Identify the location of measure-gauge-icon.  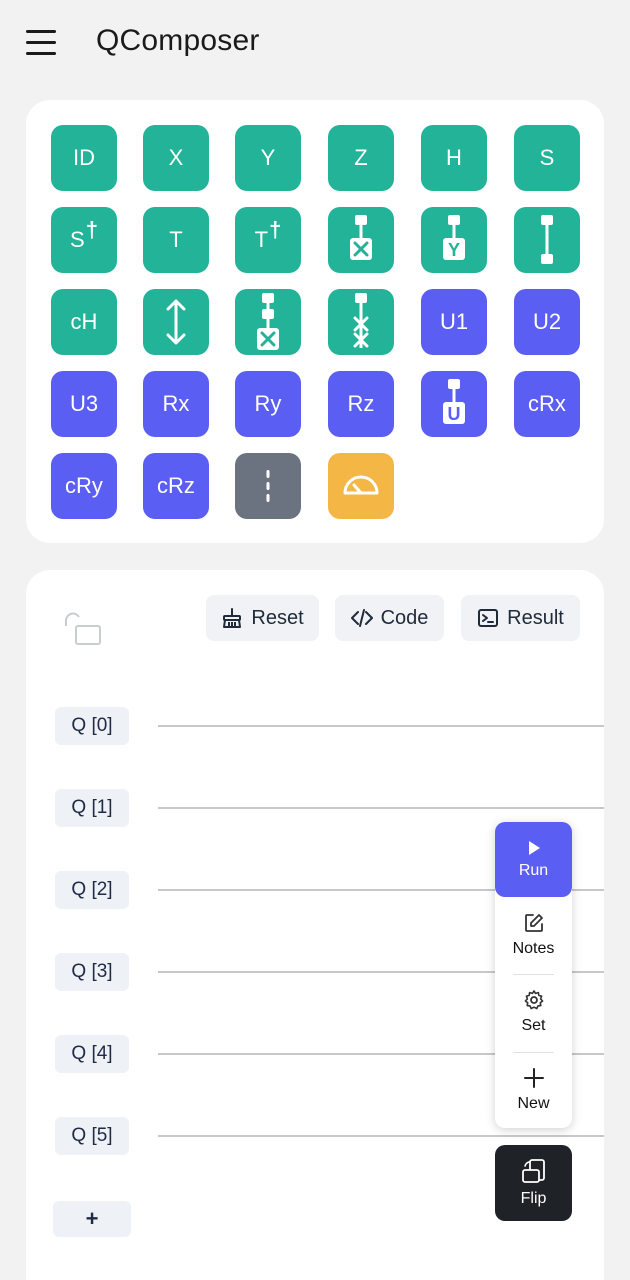
(361, 485).